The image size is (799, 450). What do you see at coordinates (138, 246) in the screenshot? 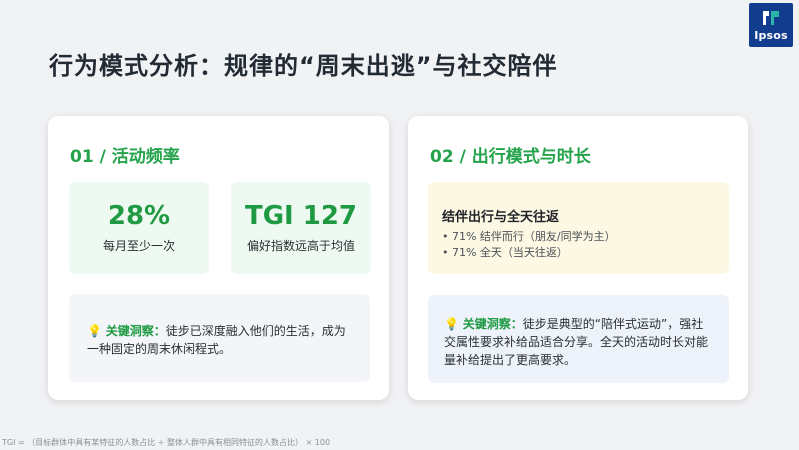
I see `stat-label: 每月至少一次` at bounding box center [138, 246].